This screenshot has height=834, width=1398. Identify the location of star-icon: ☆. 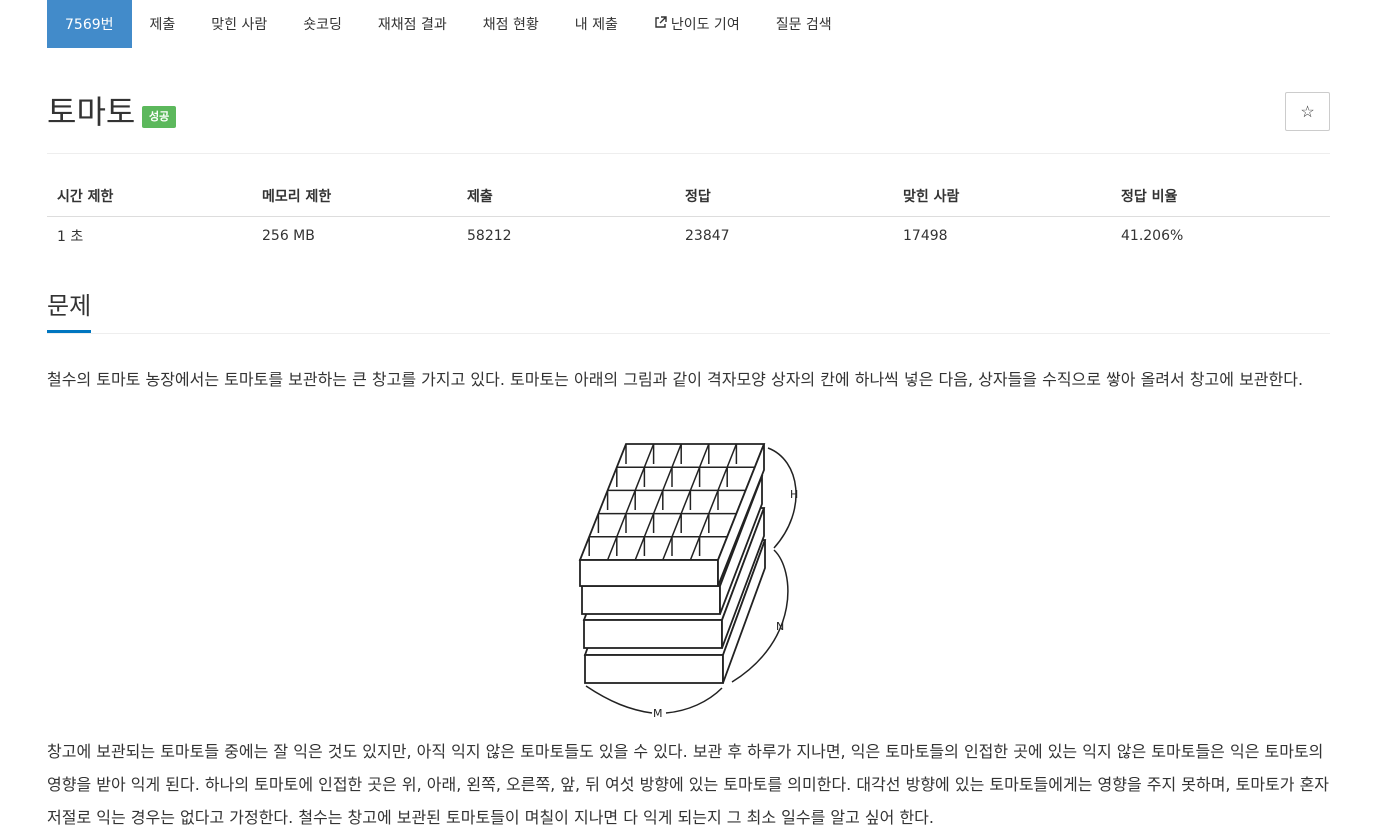
(1307, 112).